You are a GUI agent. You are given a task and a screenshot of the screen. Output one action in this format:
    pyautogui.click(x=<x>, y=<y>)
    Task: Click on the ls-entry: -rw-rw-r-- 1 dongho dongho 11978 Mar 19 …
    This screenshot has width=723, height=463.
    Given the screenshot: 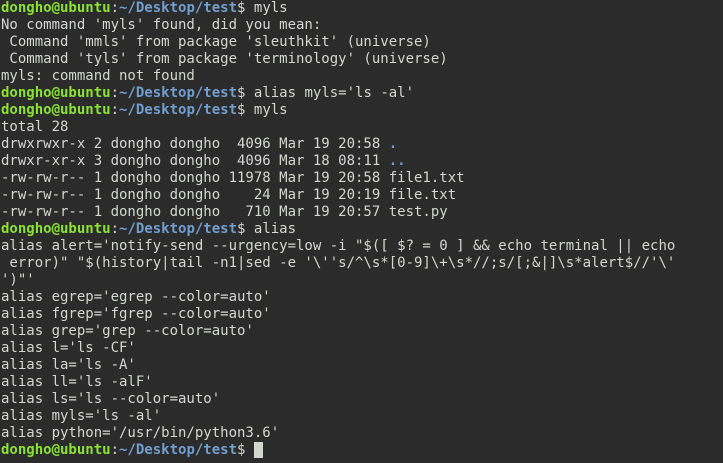 What is the action you would take?
    pyautogui.click(x=233, y=178)
    